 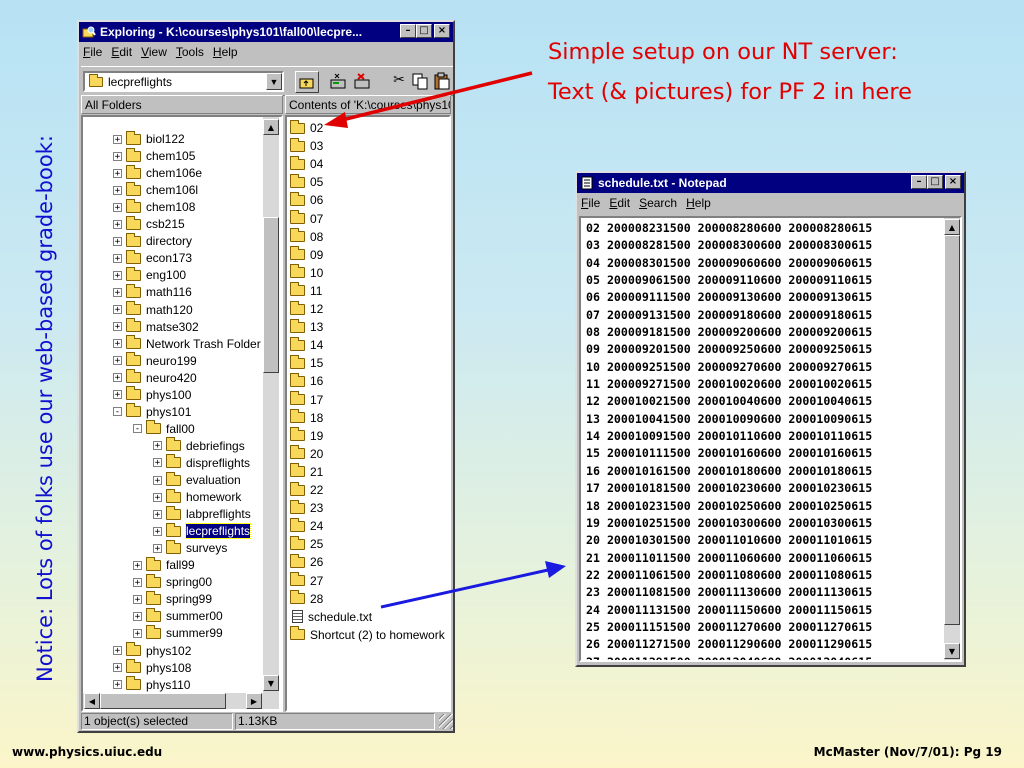 What do you see at coordinates (274, 81) in the screenshot?
I see `chevron-down-icon: ▼` at bounding box center [274, 81].